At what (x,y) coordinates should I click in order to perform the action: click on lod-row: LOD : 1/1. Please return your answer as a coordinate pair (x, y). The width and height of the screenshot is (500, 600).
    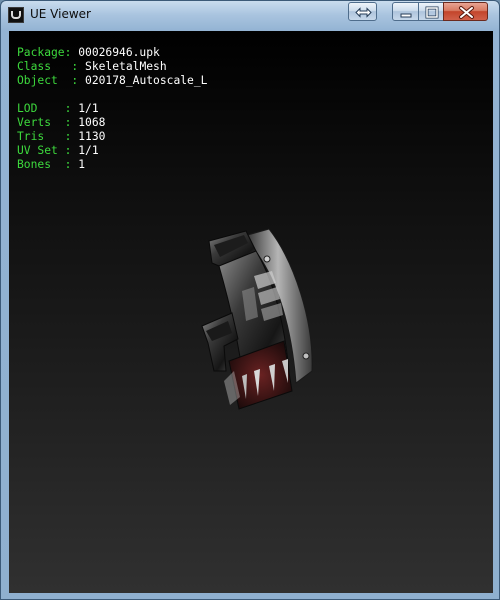
    Looking at the image, I should click on (58, 108).